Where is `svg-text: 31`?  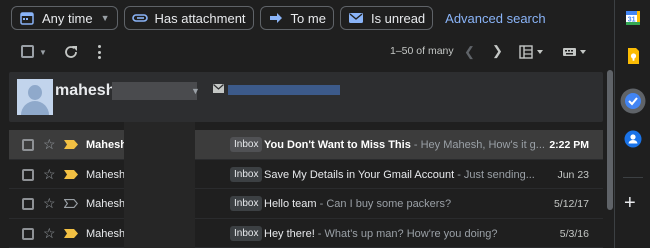 svg-text: 31 is located at coordinates (632, 20).